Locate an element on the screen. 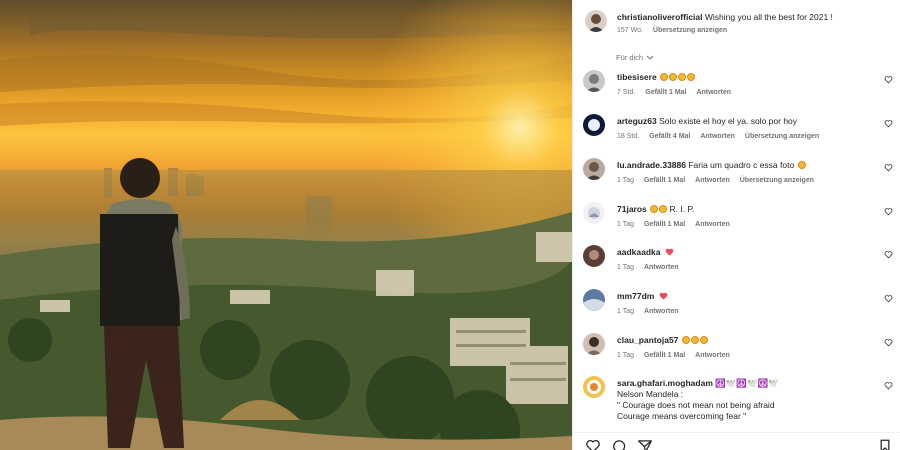 This screenshot has height=450, width=900. comment-username: arteguz63 is located at coordinates (637, 121).